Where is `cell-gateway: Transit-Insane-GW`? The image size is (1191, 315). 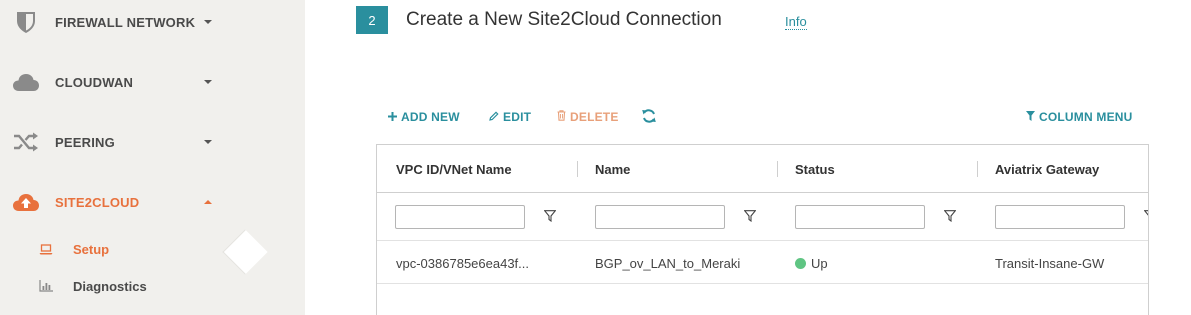 cell-gateway: Transit-Insane-GW is located at coordinates (1050, 263).